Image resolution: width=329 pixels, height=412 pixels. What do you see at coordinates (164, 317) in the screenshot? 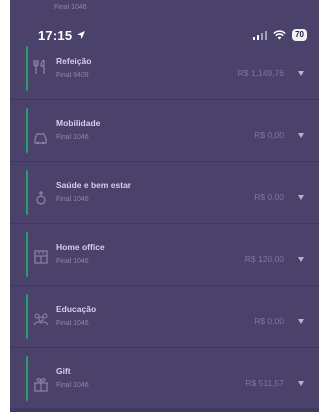
I see `benefit-row-educacao: Educação Final 1046 R$ 0,00` at bounding box center [164, 317].